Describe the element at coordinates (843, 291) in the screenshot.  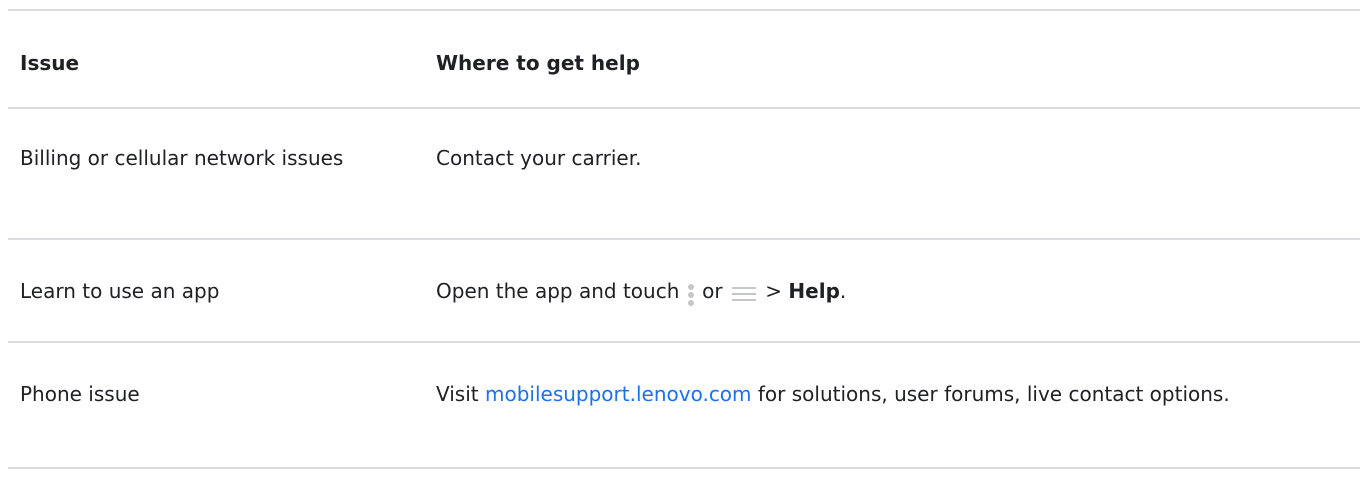
I see `help-text-suffix: .` at that location.